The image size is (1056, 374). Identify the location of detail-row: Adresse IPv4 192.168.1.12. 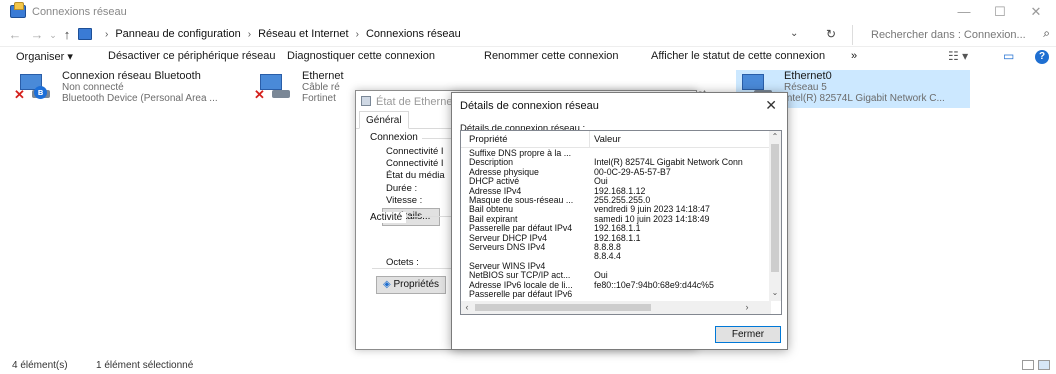
(617, 191).